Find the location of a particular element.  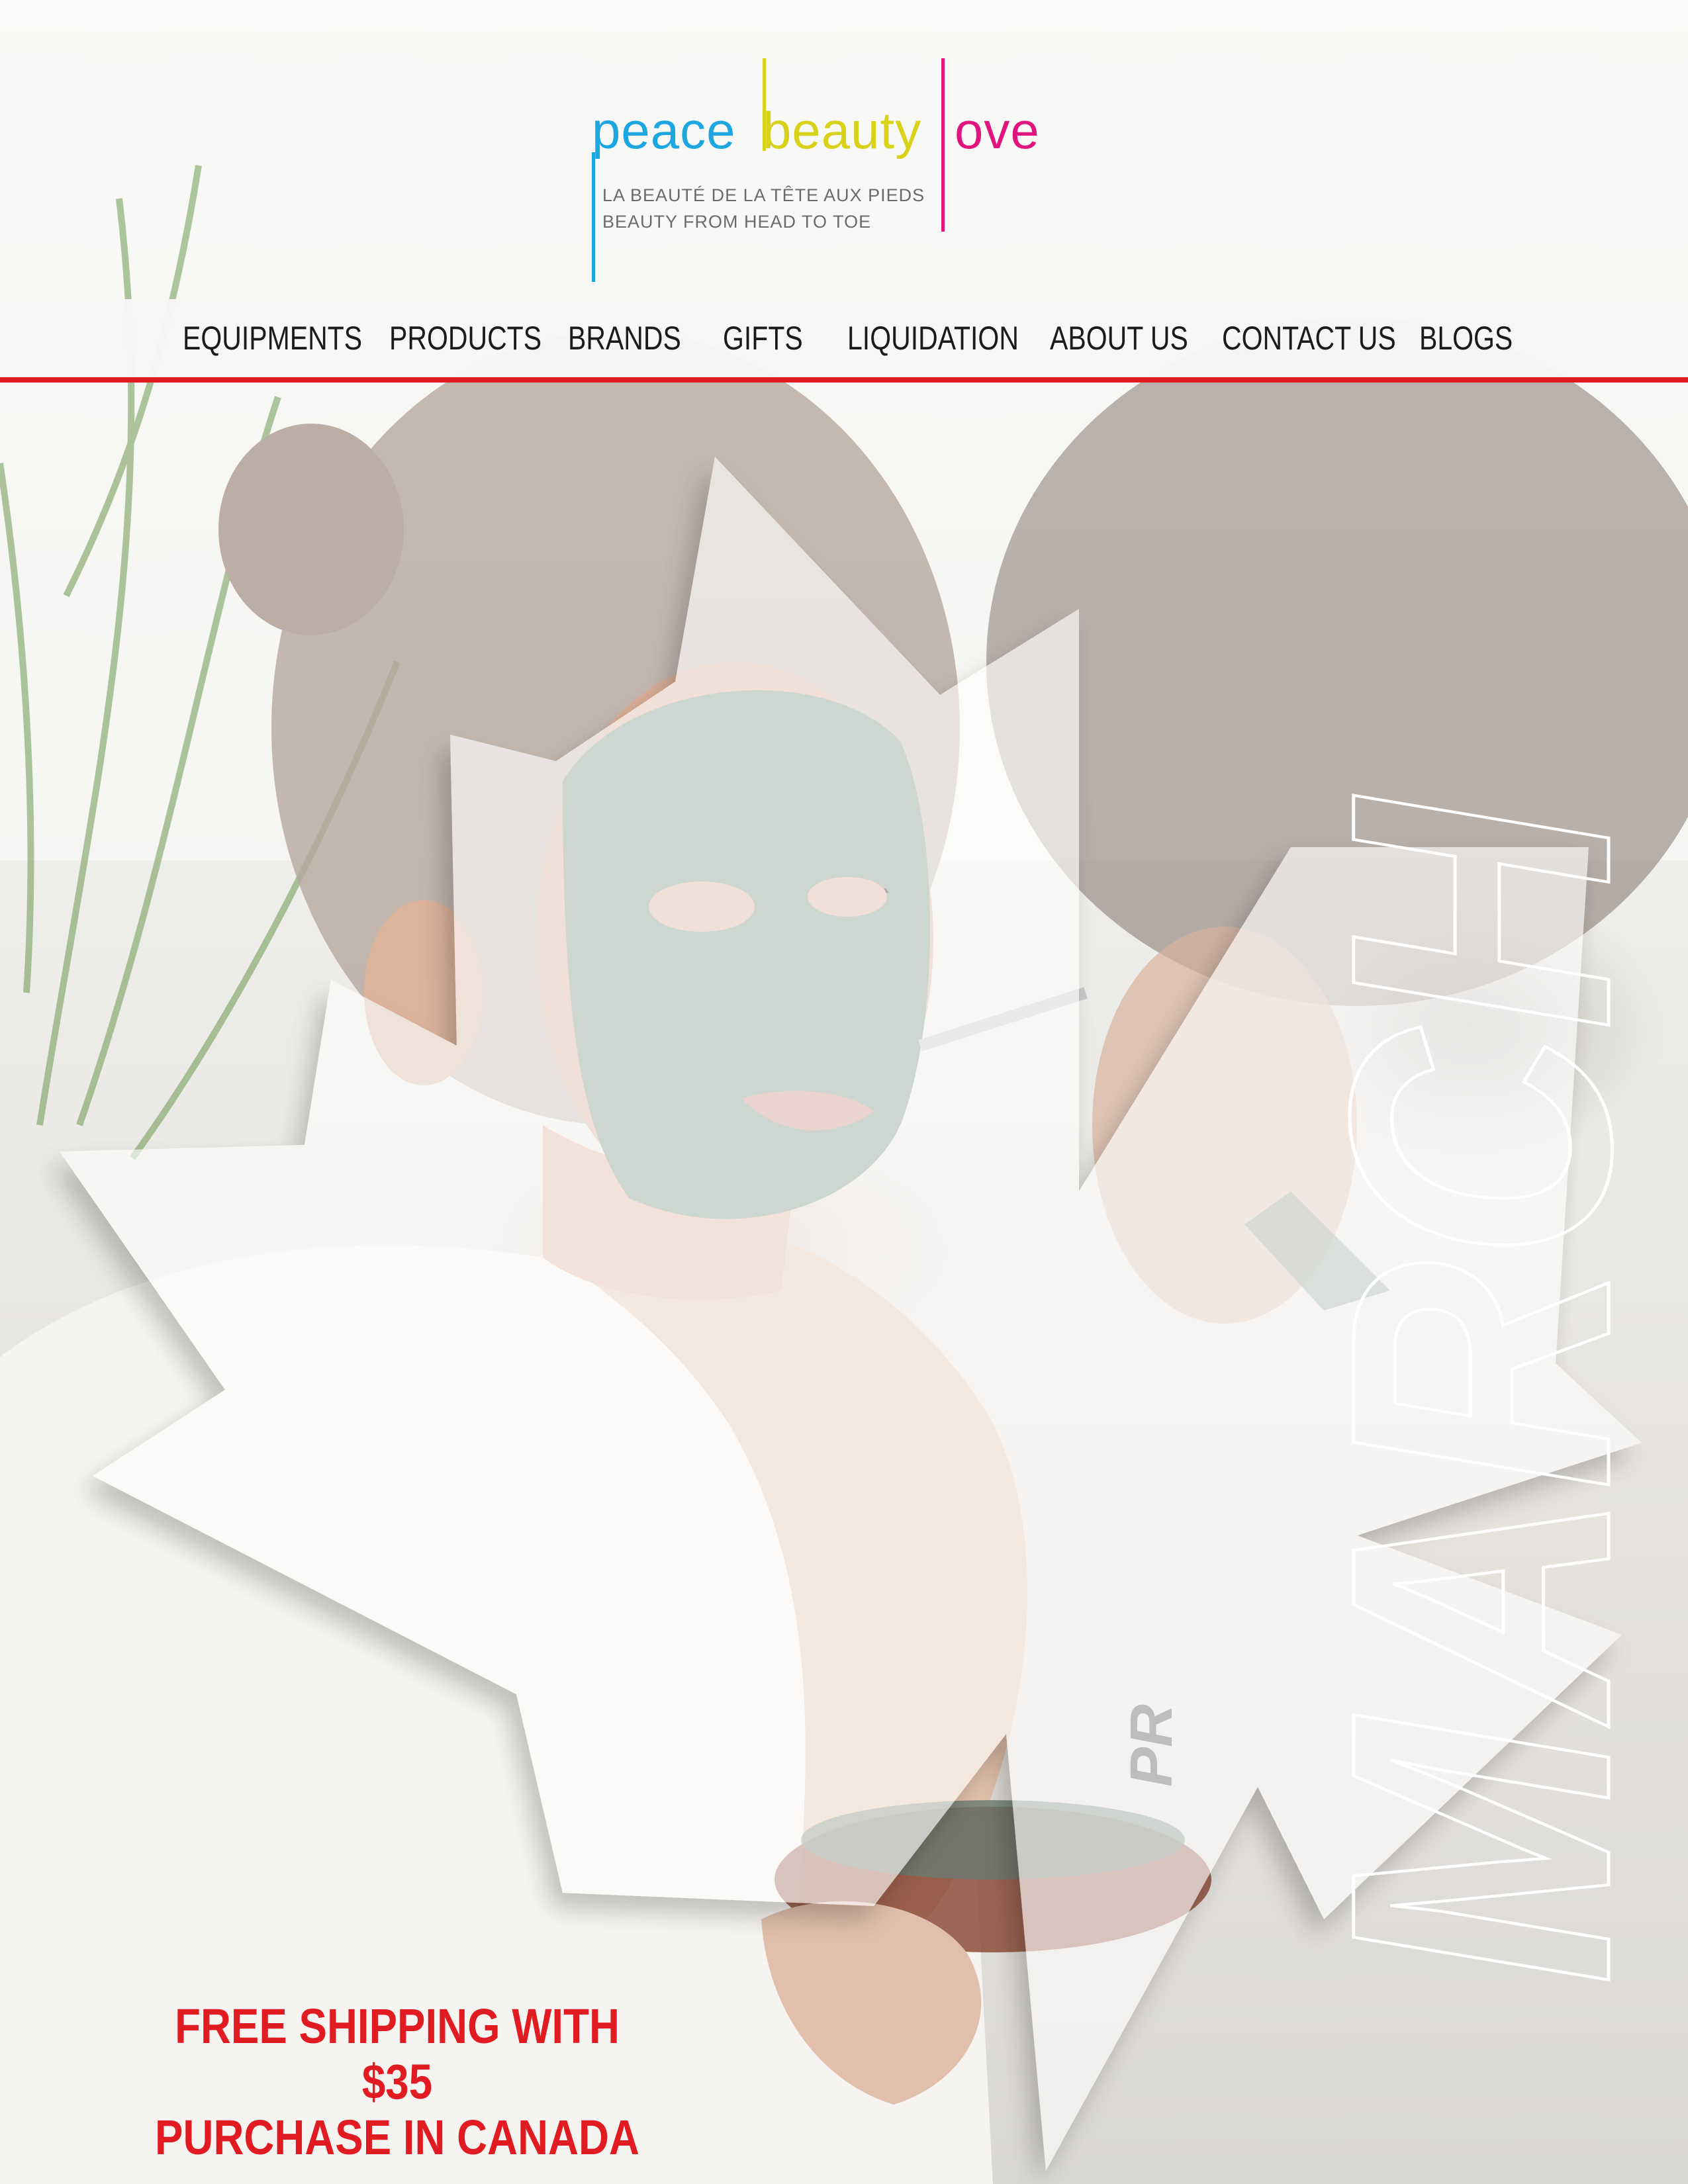

logo-tagline-en: BEAUTY FROM HEAD TO TOE is located at coordinates (737, 222).